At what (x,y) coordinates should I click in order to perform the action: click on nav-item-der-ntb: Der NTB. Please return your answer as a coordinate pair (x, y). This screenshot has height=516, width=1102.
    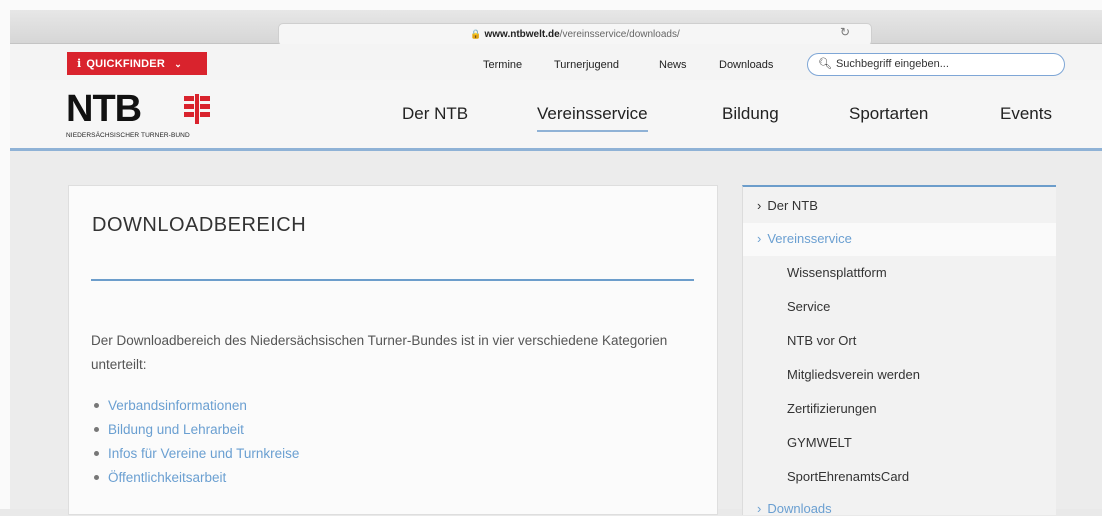
    Looking at the image, I should click on (435, 114).